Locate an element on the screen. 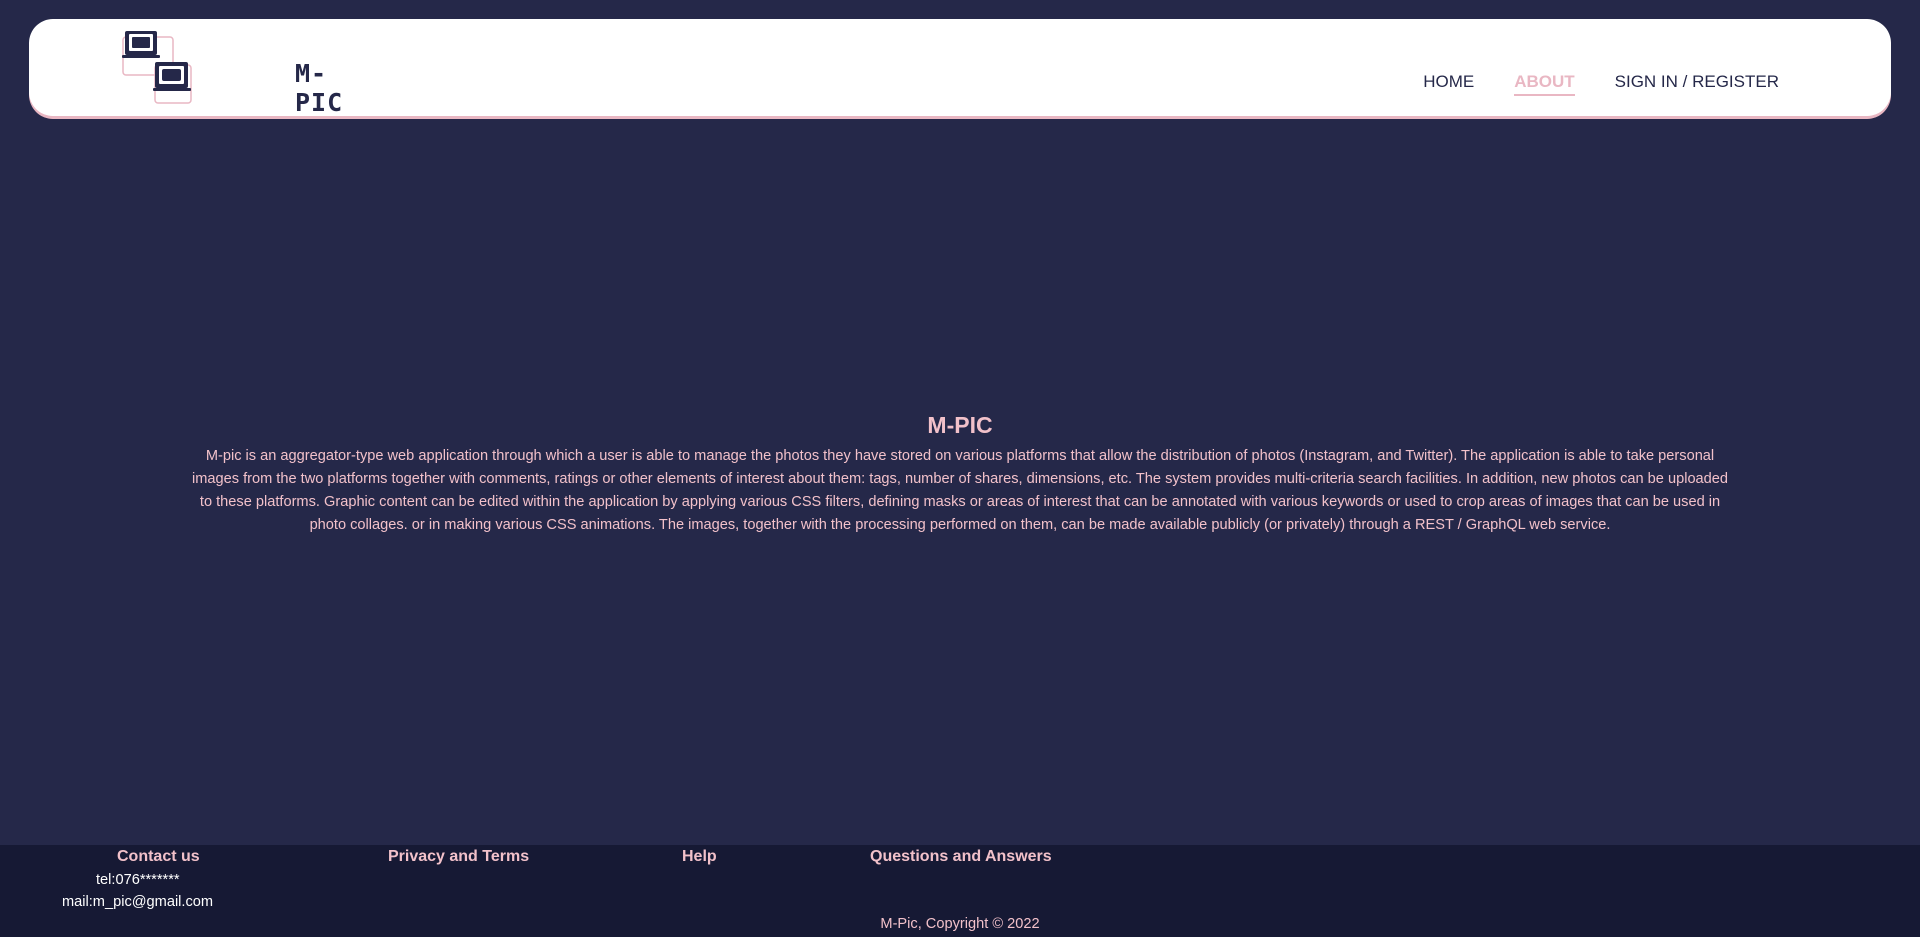  contact-list: tel:076******* mail:m_pic@gmail.com is located at coordinates (137, 891).